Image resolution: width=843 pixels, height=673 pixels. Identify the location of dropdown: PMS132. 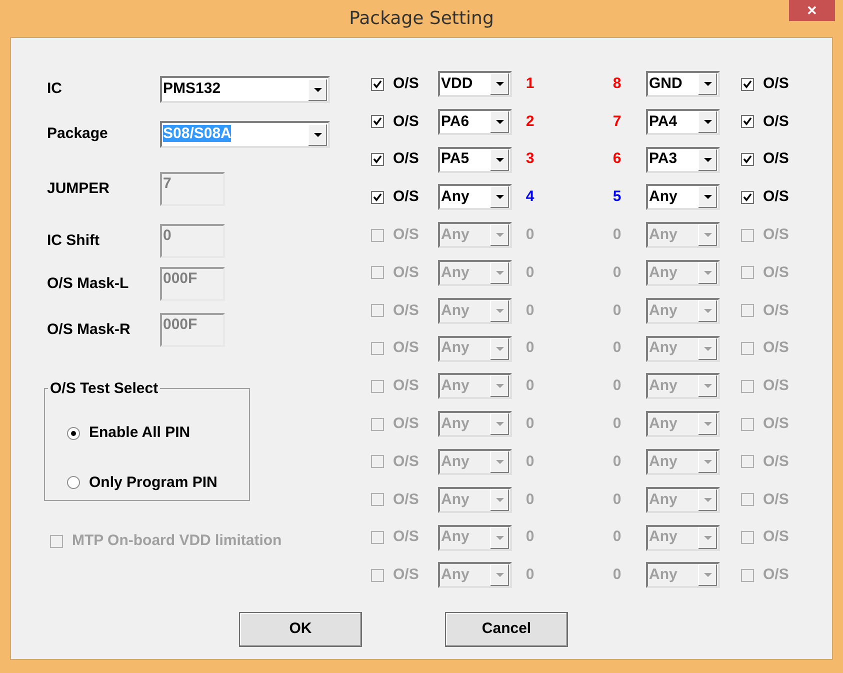
(245, 89).